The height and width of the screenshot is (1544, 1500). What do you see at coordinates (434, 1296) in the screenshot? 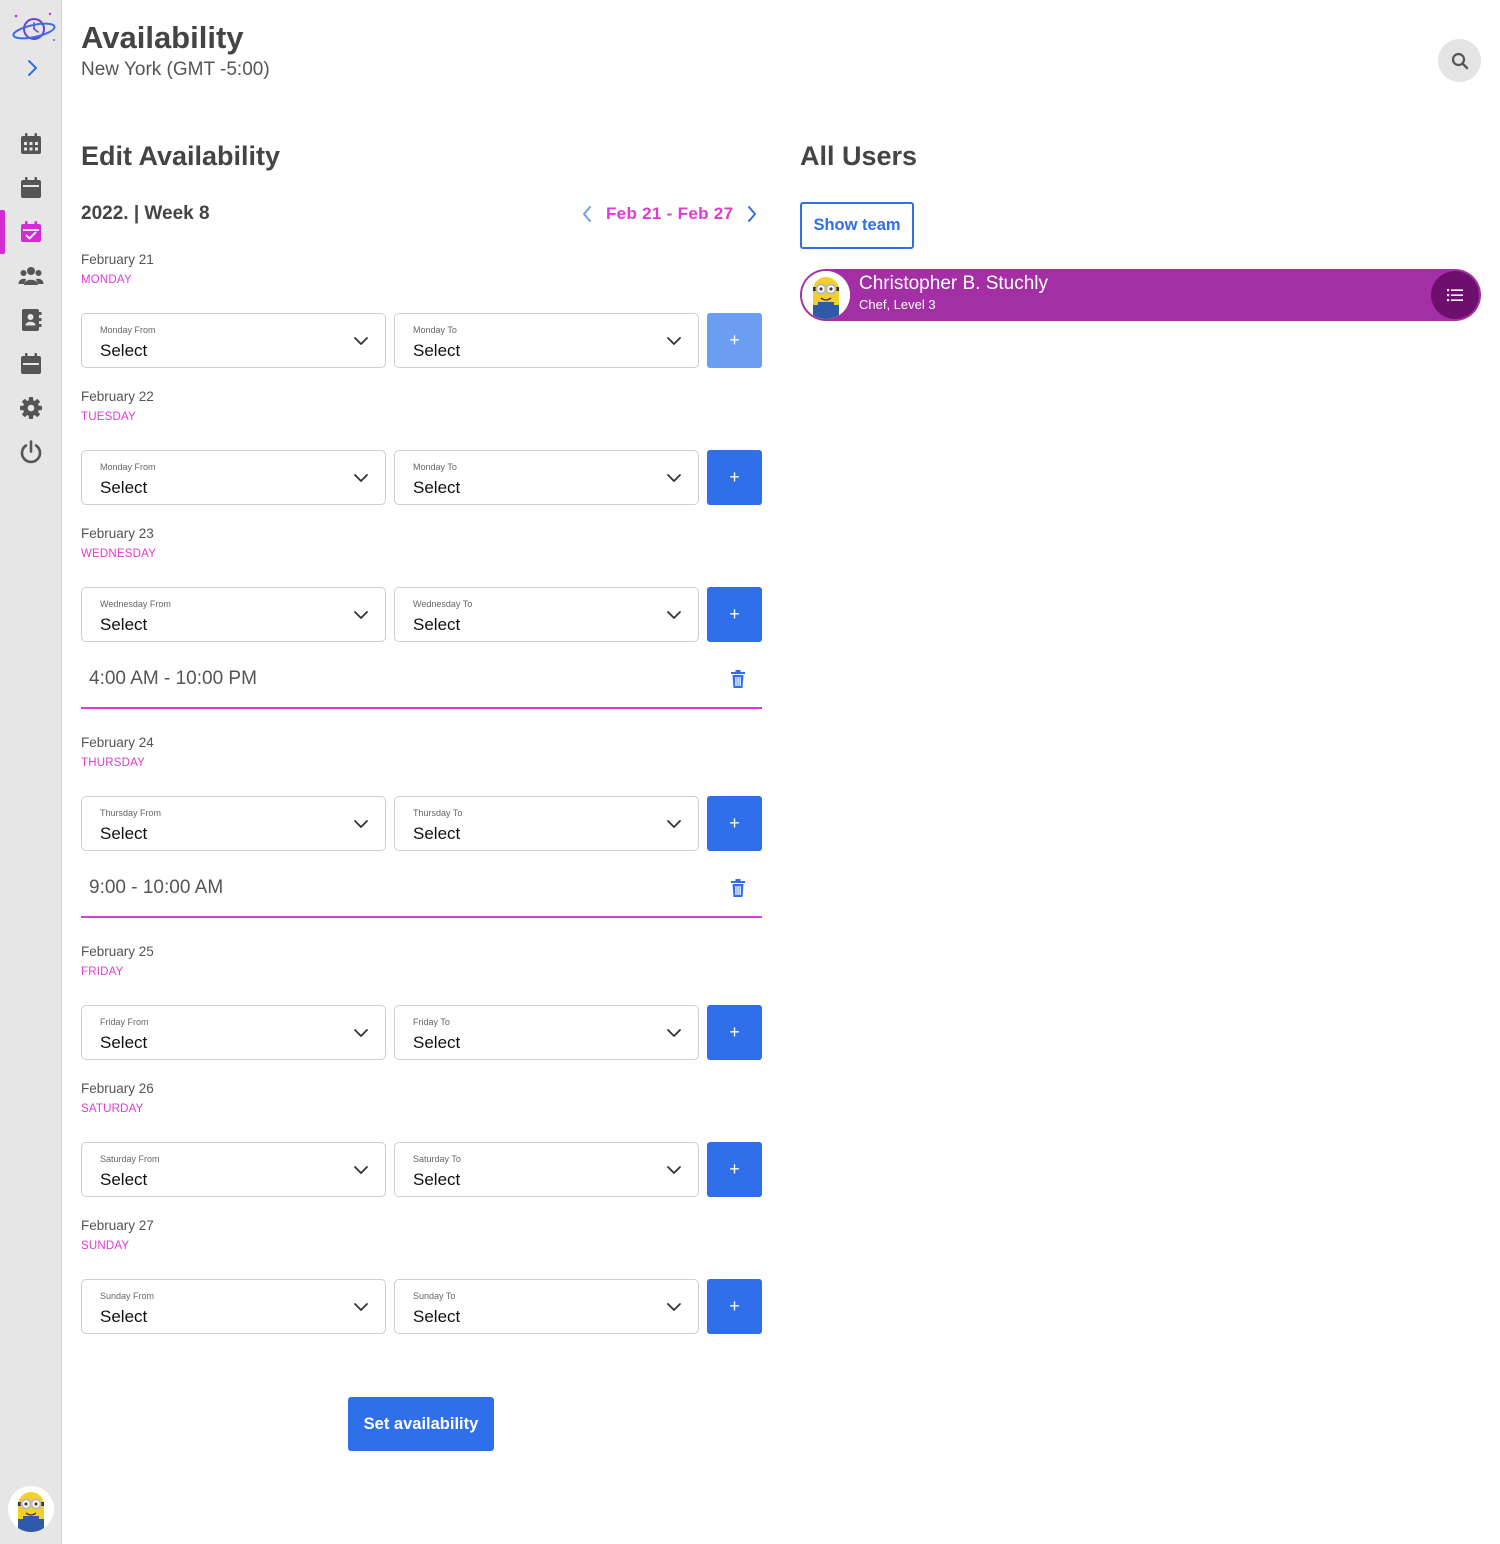
I see `to-select-label: Sunday To` at bounding box center [434, 1296].